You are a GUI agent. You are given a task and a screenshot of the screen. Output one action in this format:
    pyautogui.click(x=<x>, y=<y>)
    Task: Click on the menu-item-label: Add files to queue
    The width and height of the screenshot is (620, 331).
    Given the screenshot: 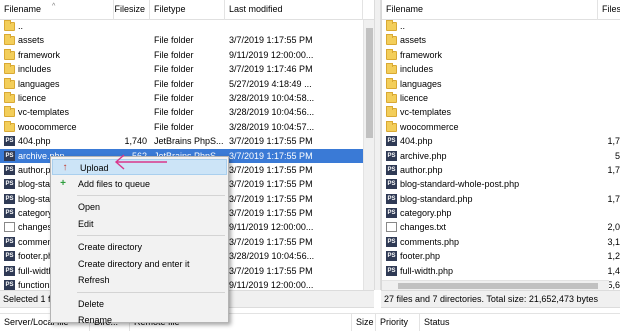 What is the action you would take?
    pyautogui.click(x=114, y=183)
    